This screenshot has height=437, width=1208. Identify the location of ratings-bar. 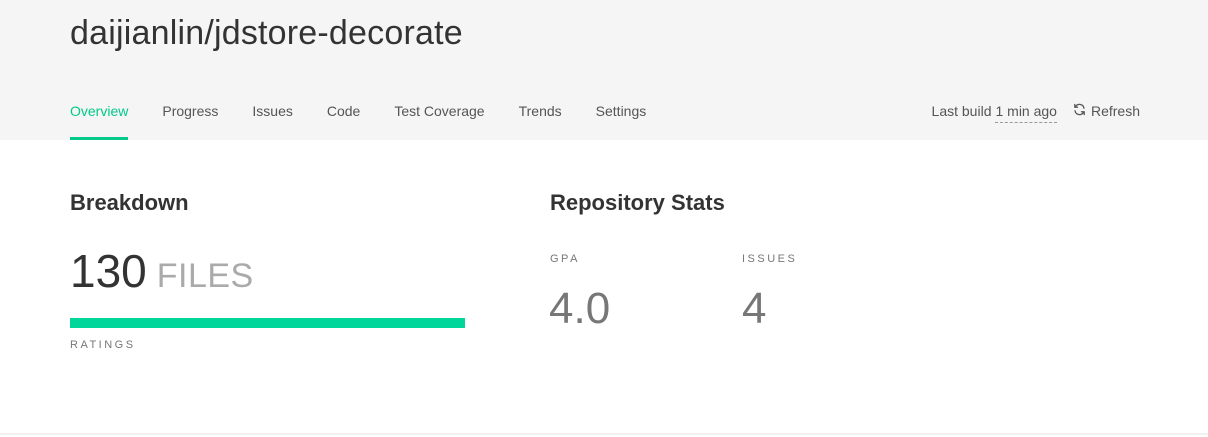
(267, 323).